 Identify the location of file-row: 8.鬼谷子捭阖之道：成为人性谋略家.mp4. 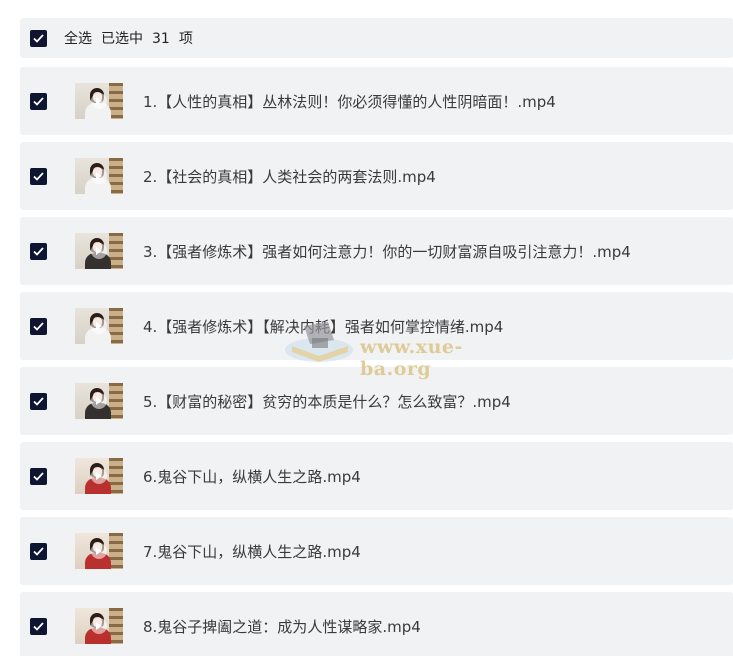
(376, 624).